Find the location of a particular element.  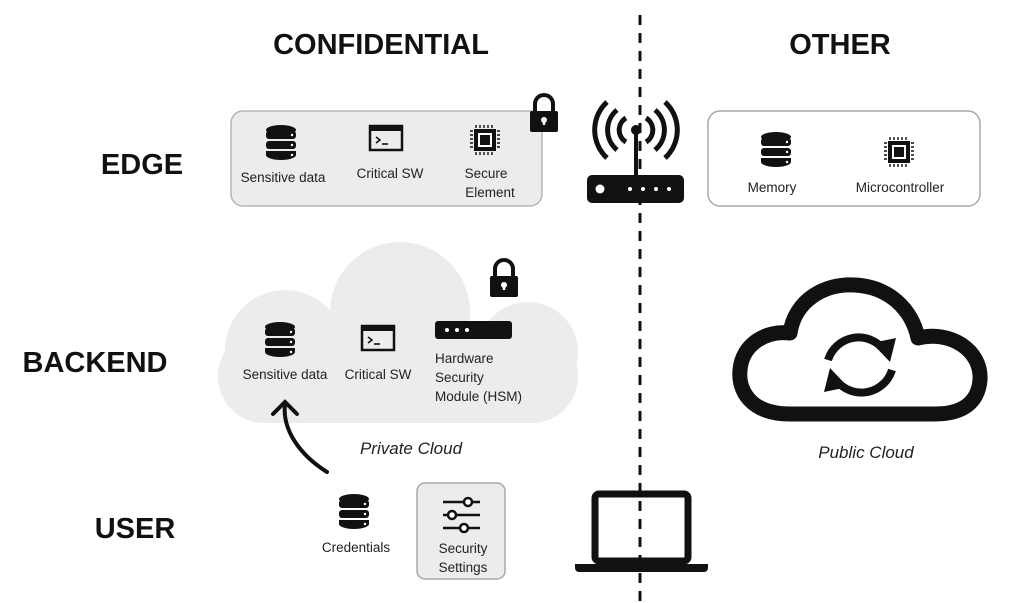

cloud-sync-icon is located at coordinates (860, 349).